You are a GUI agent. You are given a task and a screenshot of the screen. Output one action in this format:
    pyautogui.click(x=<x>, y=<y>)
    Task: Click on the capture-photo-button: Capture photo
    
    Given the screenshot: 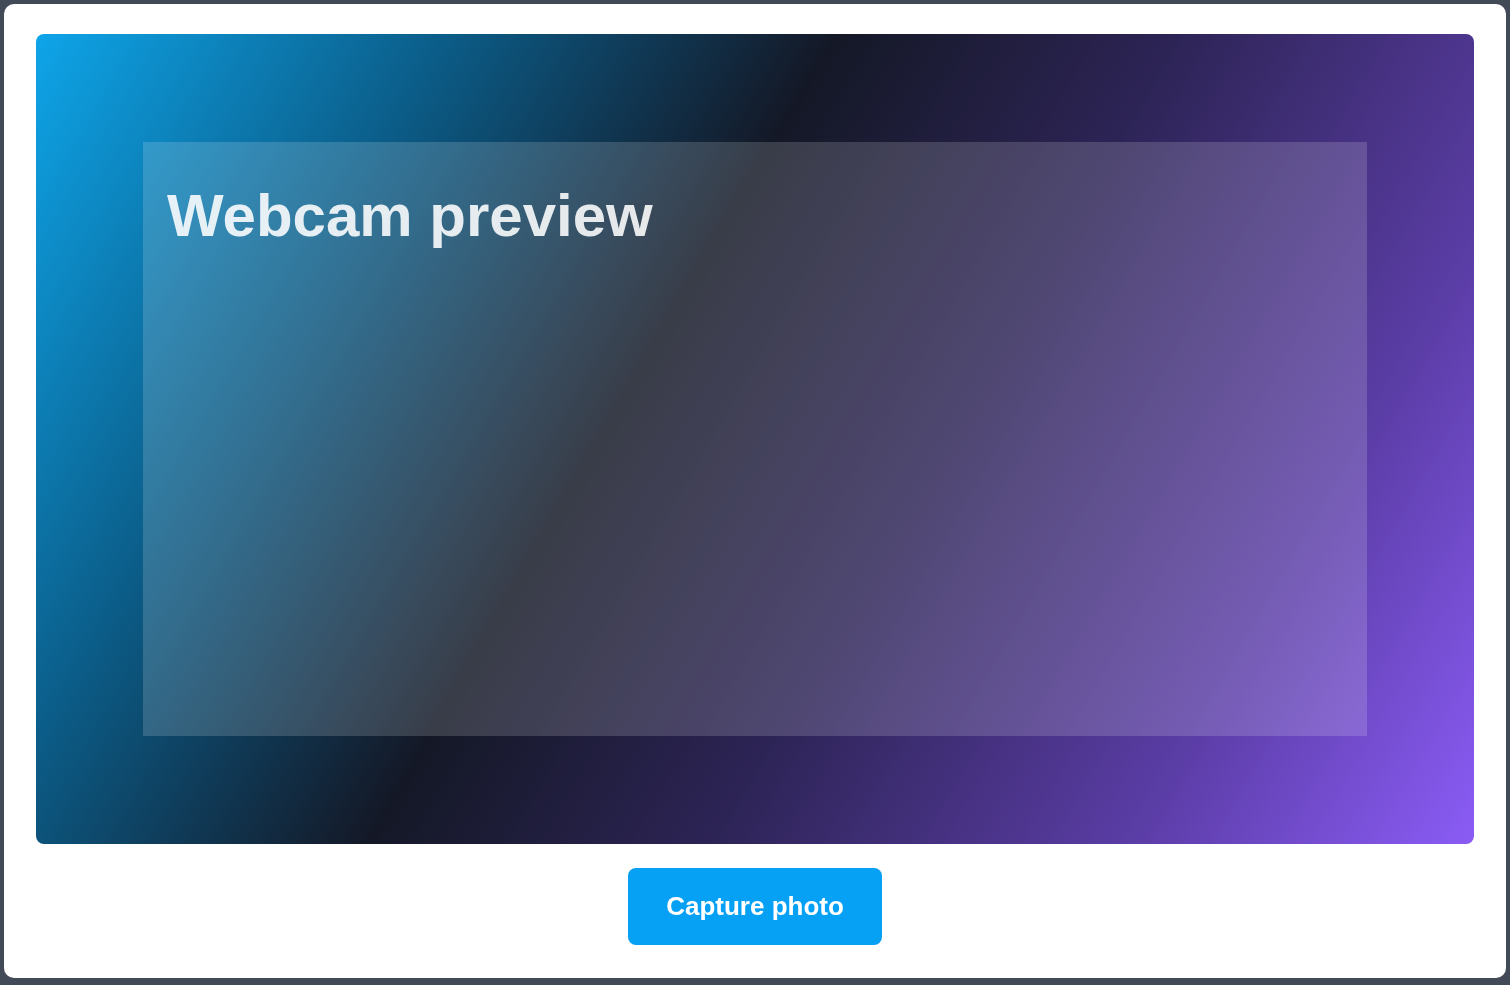 What is the action you would take?
    pyautogui.click(x=755, y=906)
    